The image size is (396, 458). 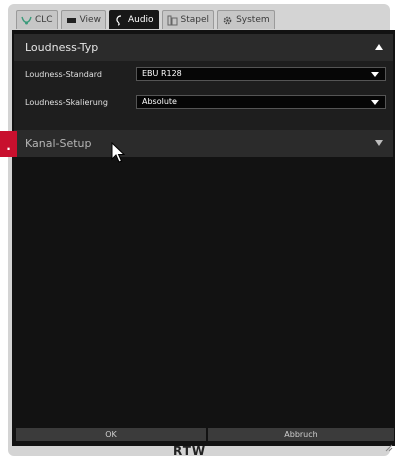 What do you see at coordinates (172, 20) in the screenshot?
I see `stack-icon` at bounding box center [172, 20].